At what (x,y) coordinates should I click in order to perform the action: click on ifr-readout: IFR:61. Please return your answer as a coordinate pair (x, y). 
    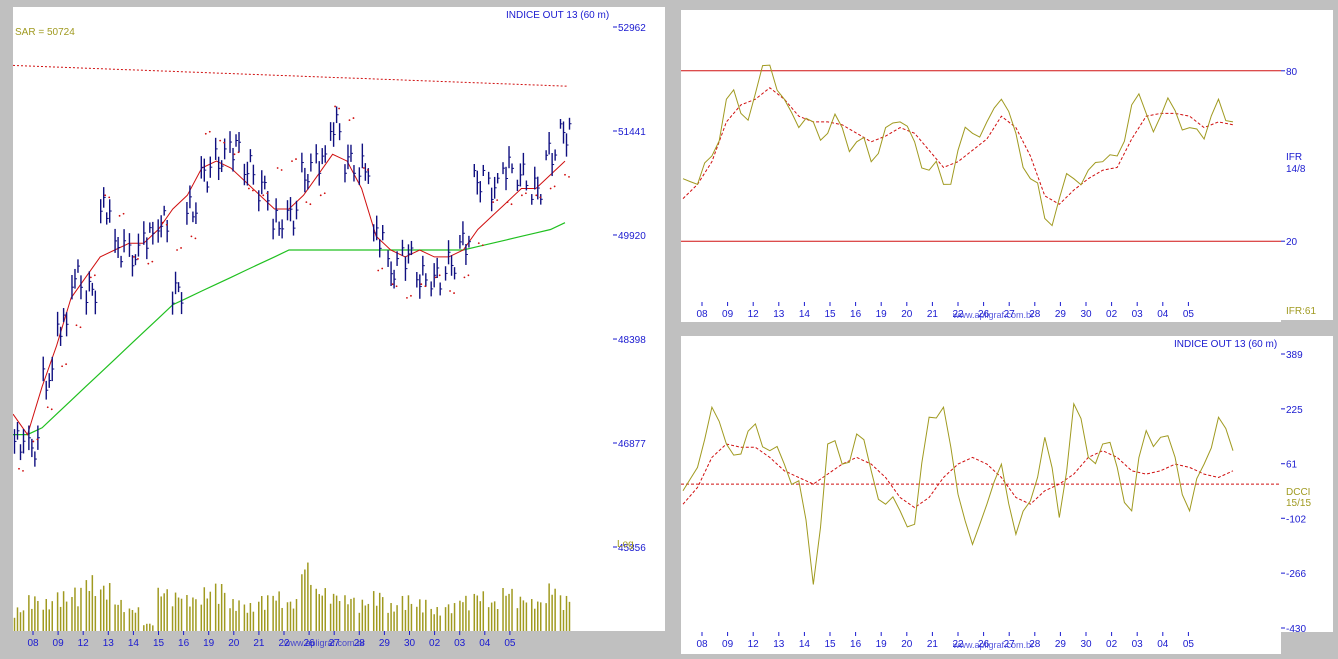
    Looking at the image, I should click on (1301, 311).